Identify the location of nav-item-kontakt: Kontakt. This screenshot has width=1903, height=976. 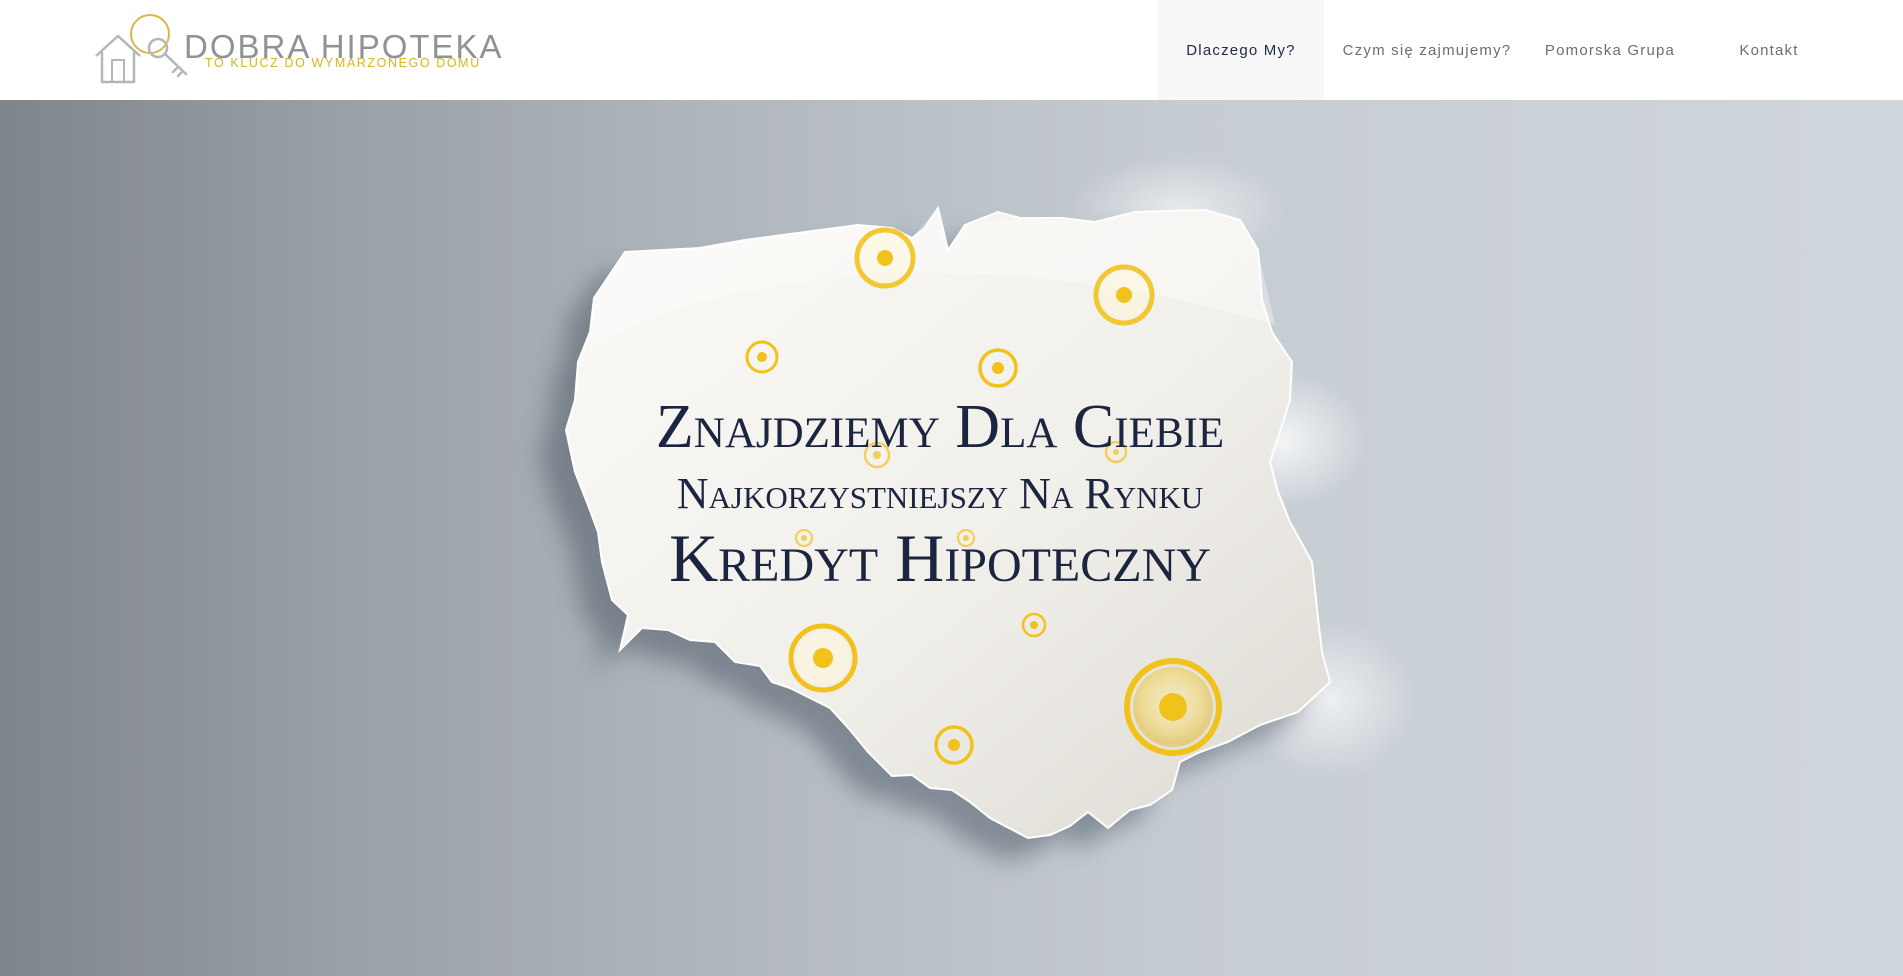
(1769, 50).